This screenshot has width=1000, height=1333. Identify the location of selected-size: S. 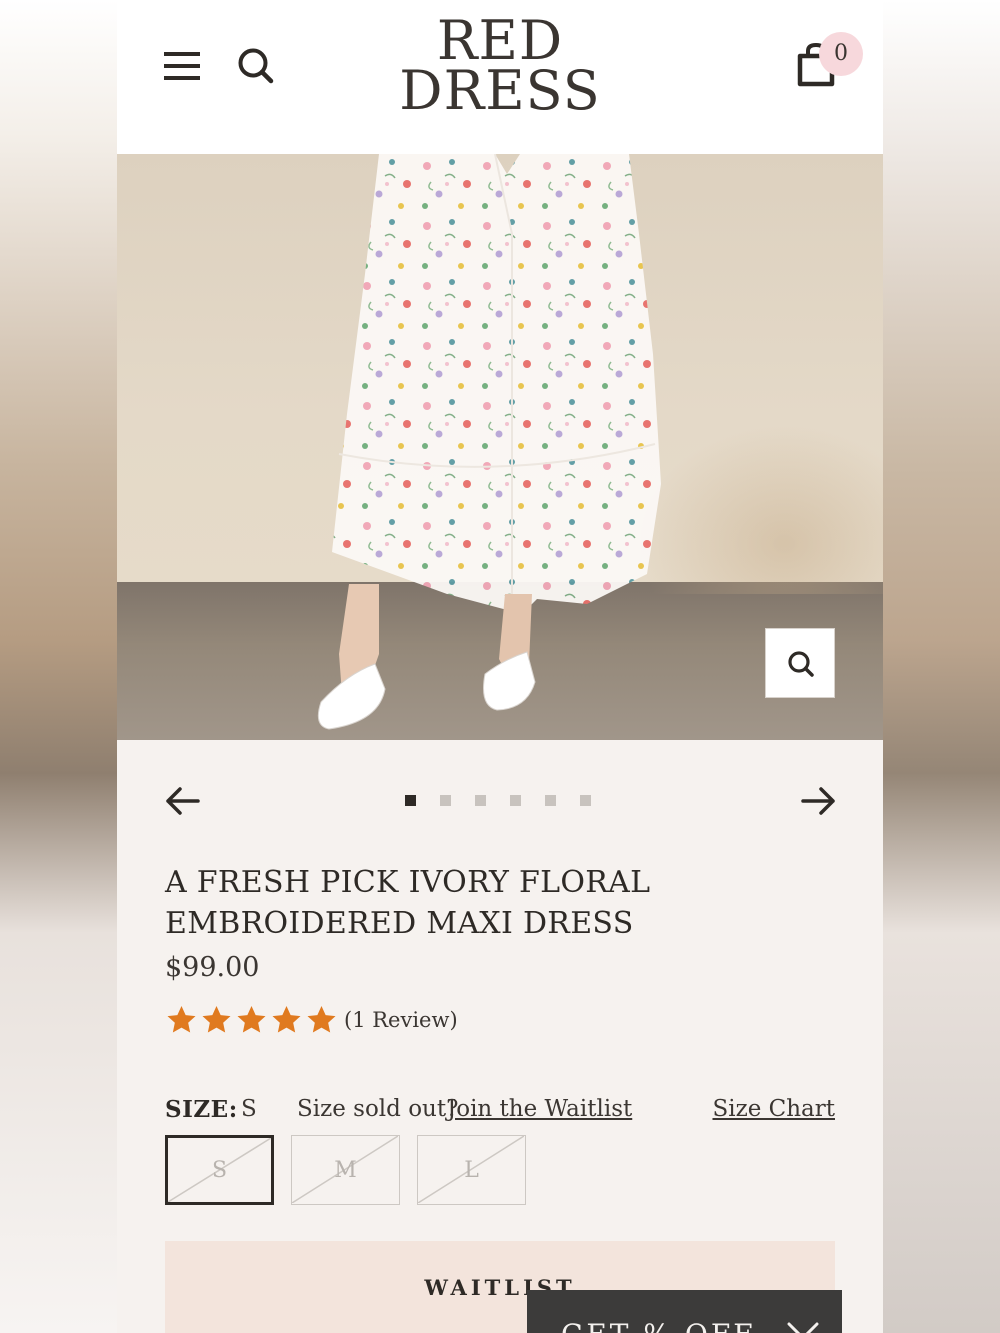
(249, 1109).